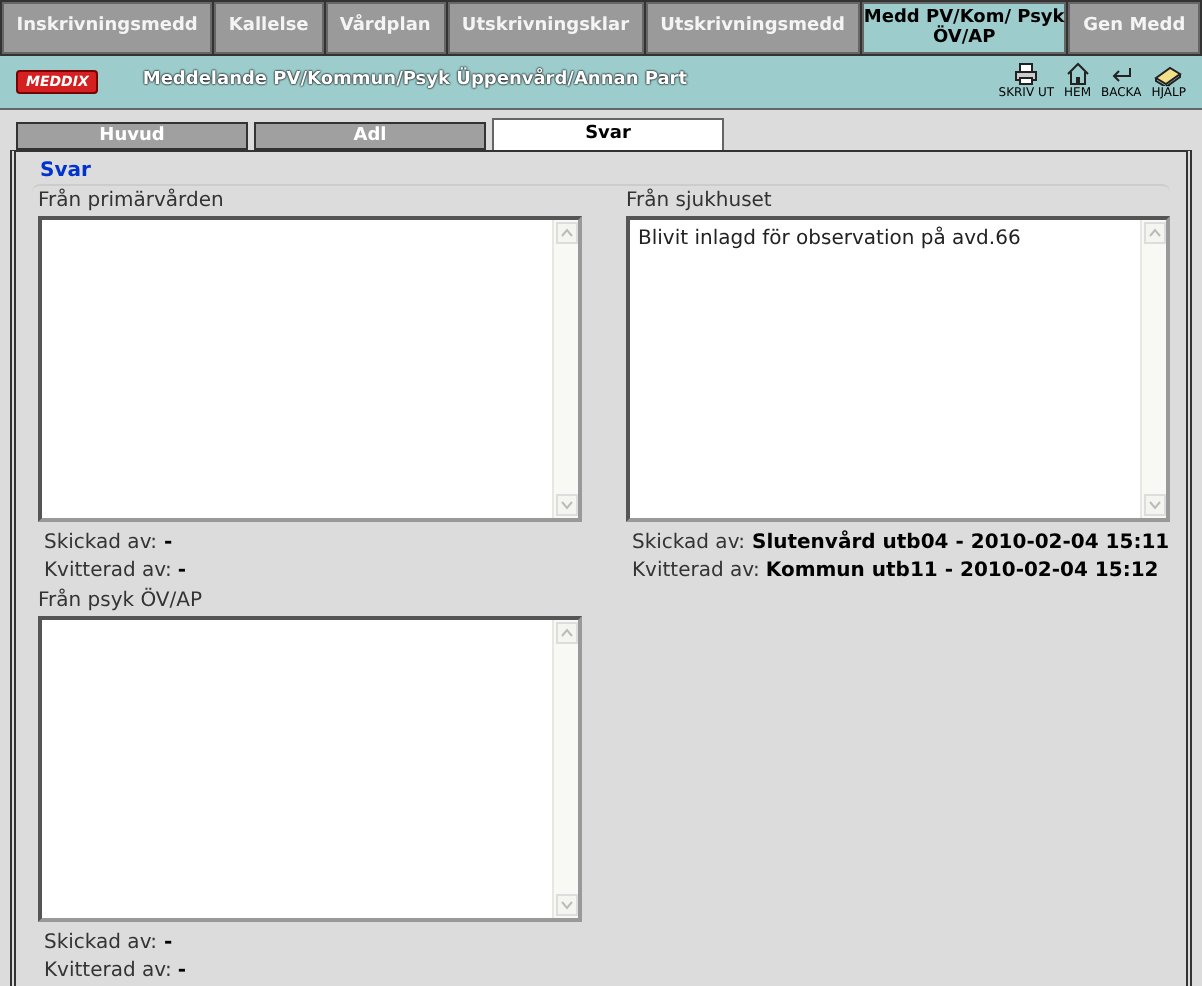 This screenshot has height=986, width=1202. What do you see at coordinates (962, 572) in the screenshot?
I see `acknowledged-by-value: Kommun utb11 - 2010-02-04 15:12` at bounding box center [962, 572].